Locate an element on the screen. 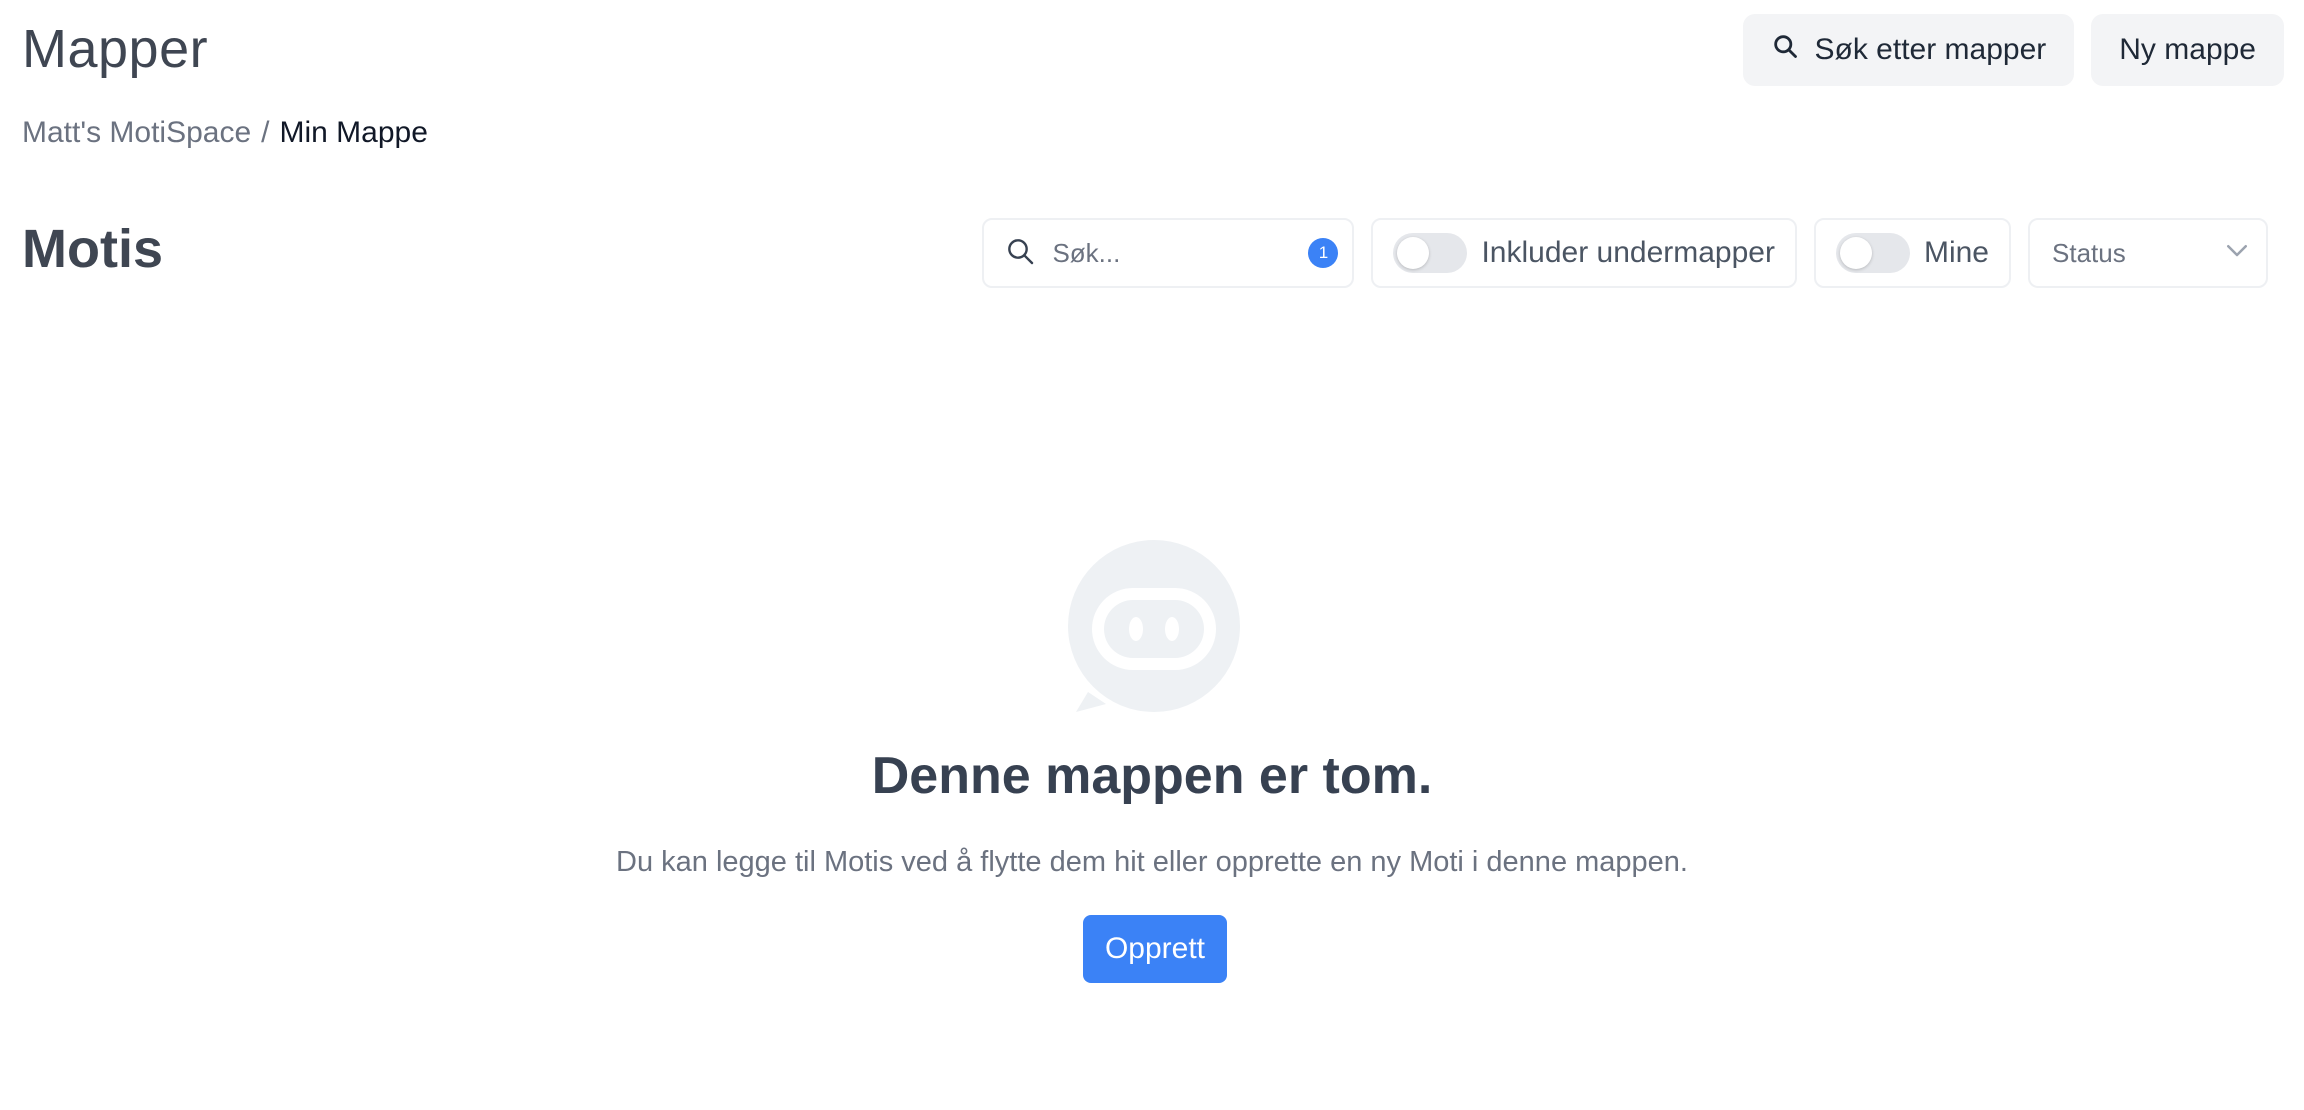 Image resolution: width=2304 pixels, height=1110 pixels. search-input is located at coordinates (1172, 253).